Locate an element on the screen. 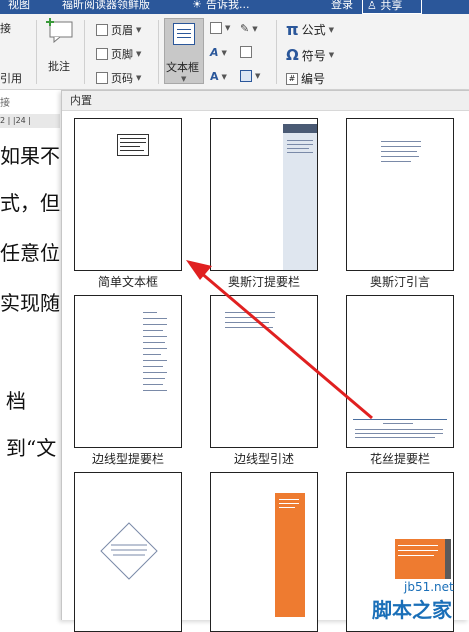 Image resolution: width=469 pixels, height=632 pixels. red-arrow-annotation is located at coordinates (279, 340).